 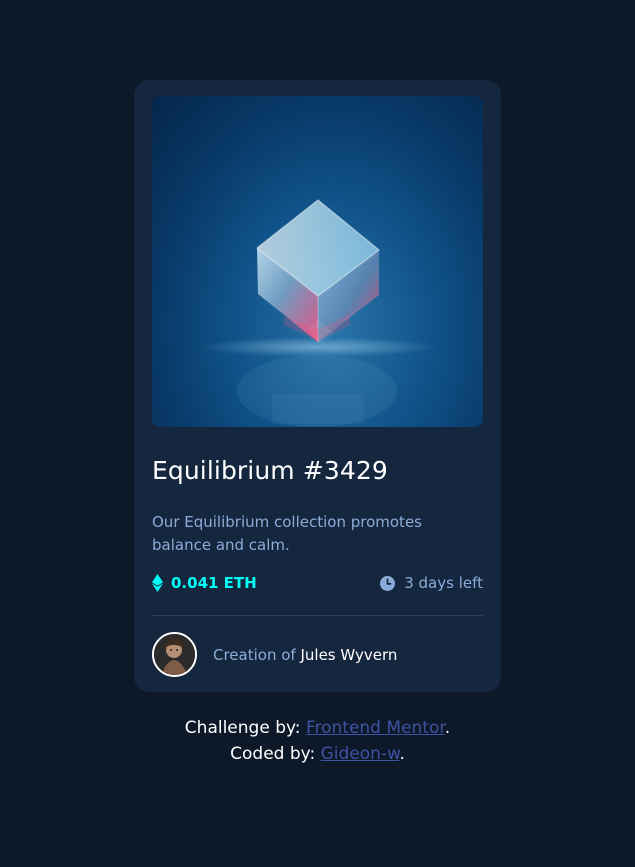 I want to click on price-value: 0.041 ETH, so click(x=214, y=583).